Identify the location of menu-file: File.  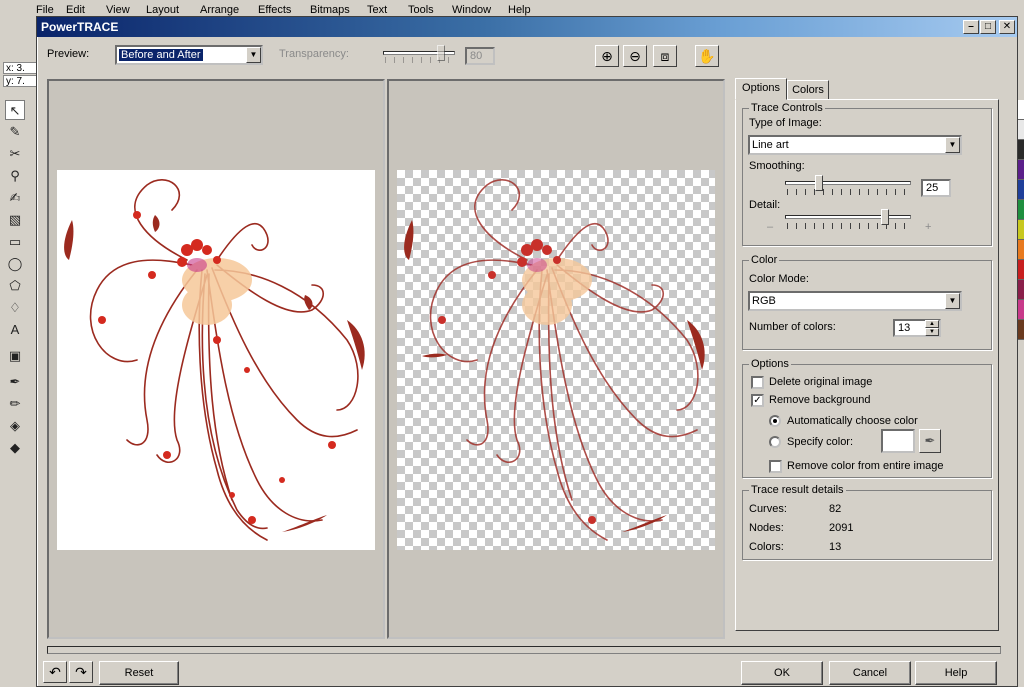
(45, 10).